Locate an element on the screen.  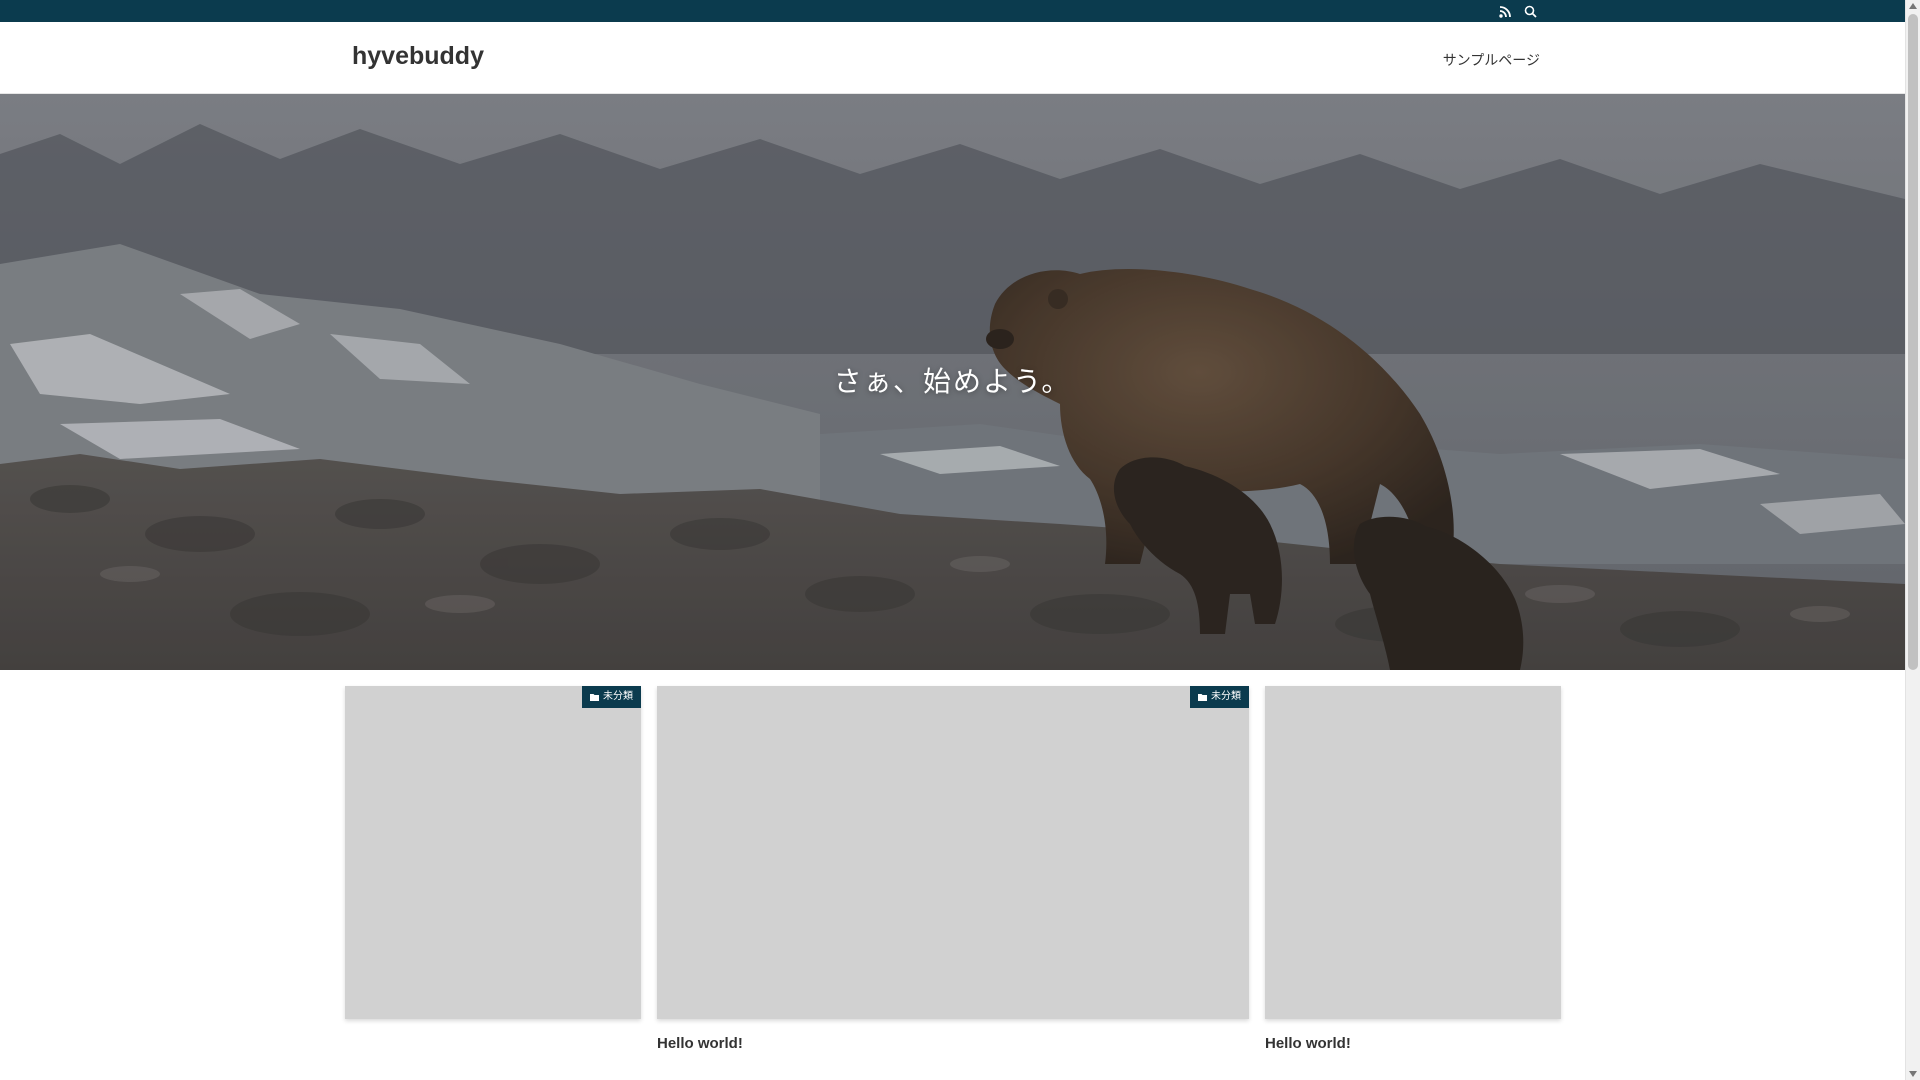
post-card: 未分類 Hello world! is located at coordinates (953, 869).